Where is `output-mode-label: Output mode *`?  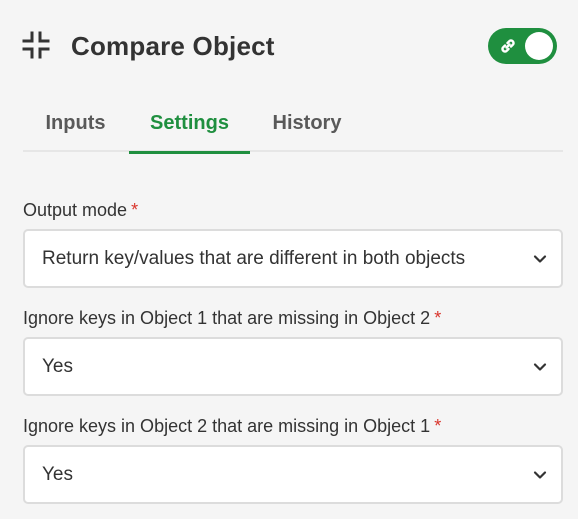
output-mode-label: Output mode * is located at coordinates (80, 210).